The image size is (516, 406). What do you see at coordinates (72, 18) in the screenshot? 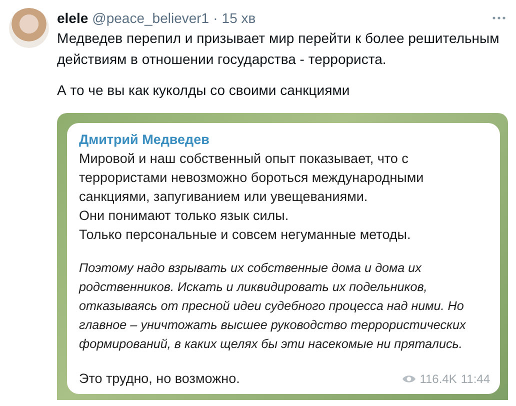
I see `display-name: elele` at bounding box center [72, 18].